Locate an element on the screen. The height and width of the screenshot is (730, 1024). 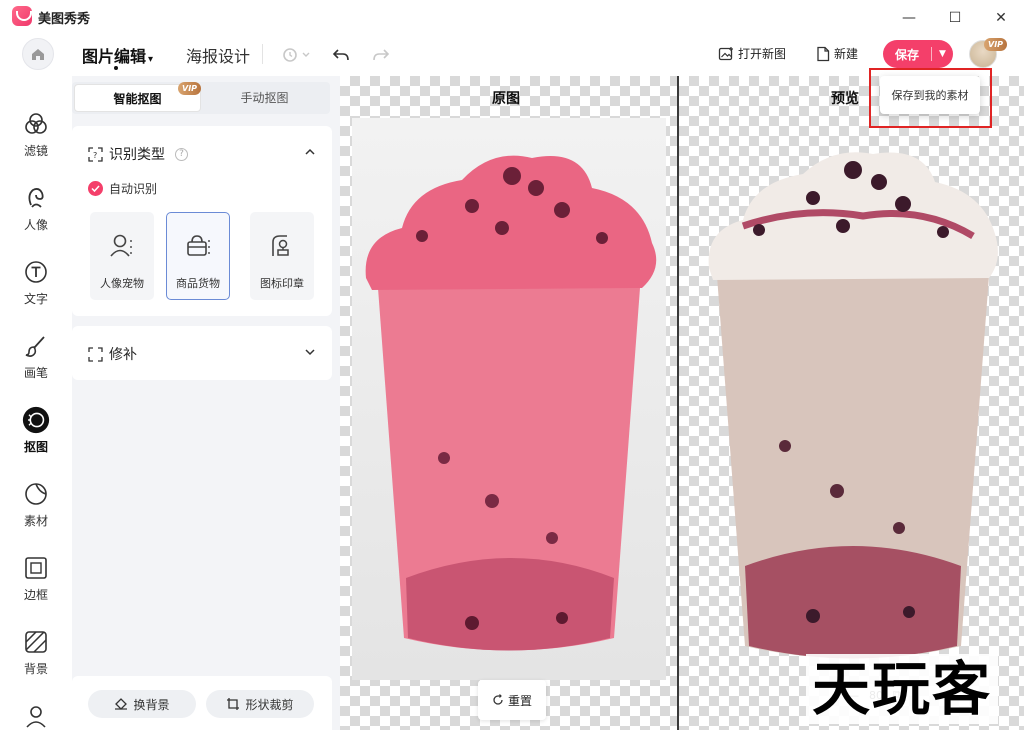
app-title: 美图秀秀 is located at coordinates (64, 19).